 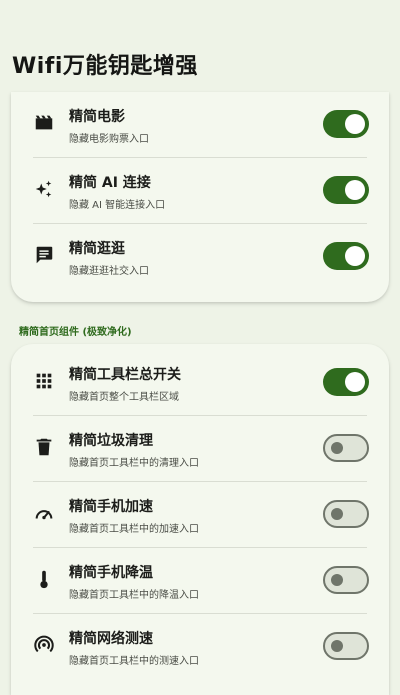 I want to click on sparkle-icon, so click(x=44, y=189).